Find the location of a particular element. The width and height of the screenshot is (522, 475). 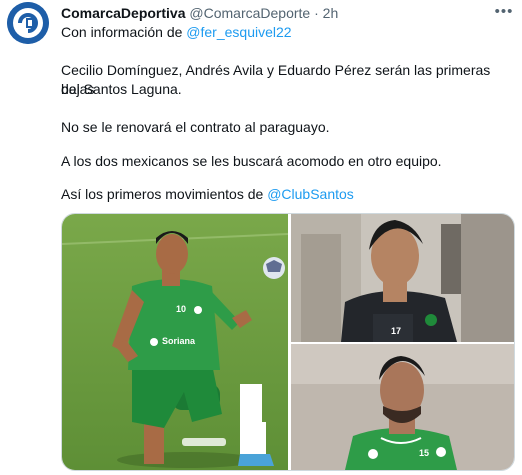

author-name: ComarcaDeportiva is located at coordinates (123, 13).